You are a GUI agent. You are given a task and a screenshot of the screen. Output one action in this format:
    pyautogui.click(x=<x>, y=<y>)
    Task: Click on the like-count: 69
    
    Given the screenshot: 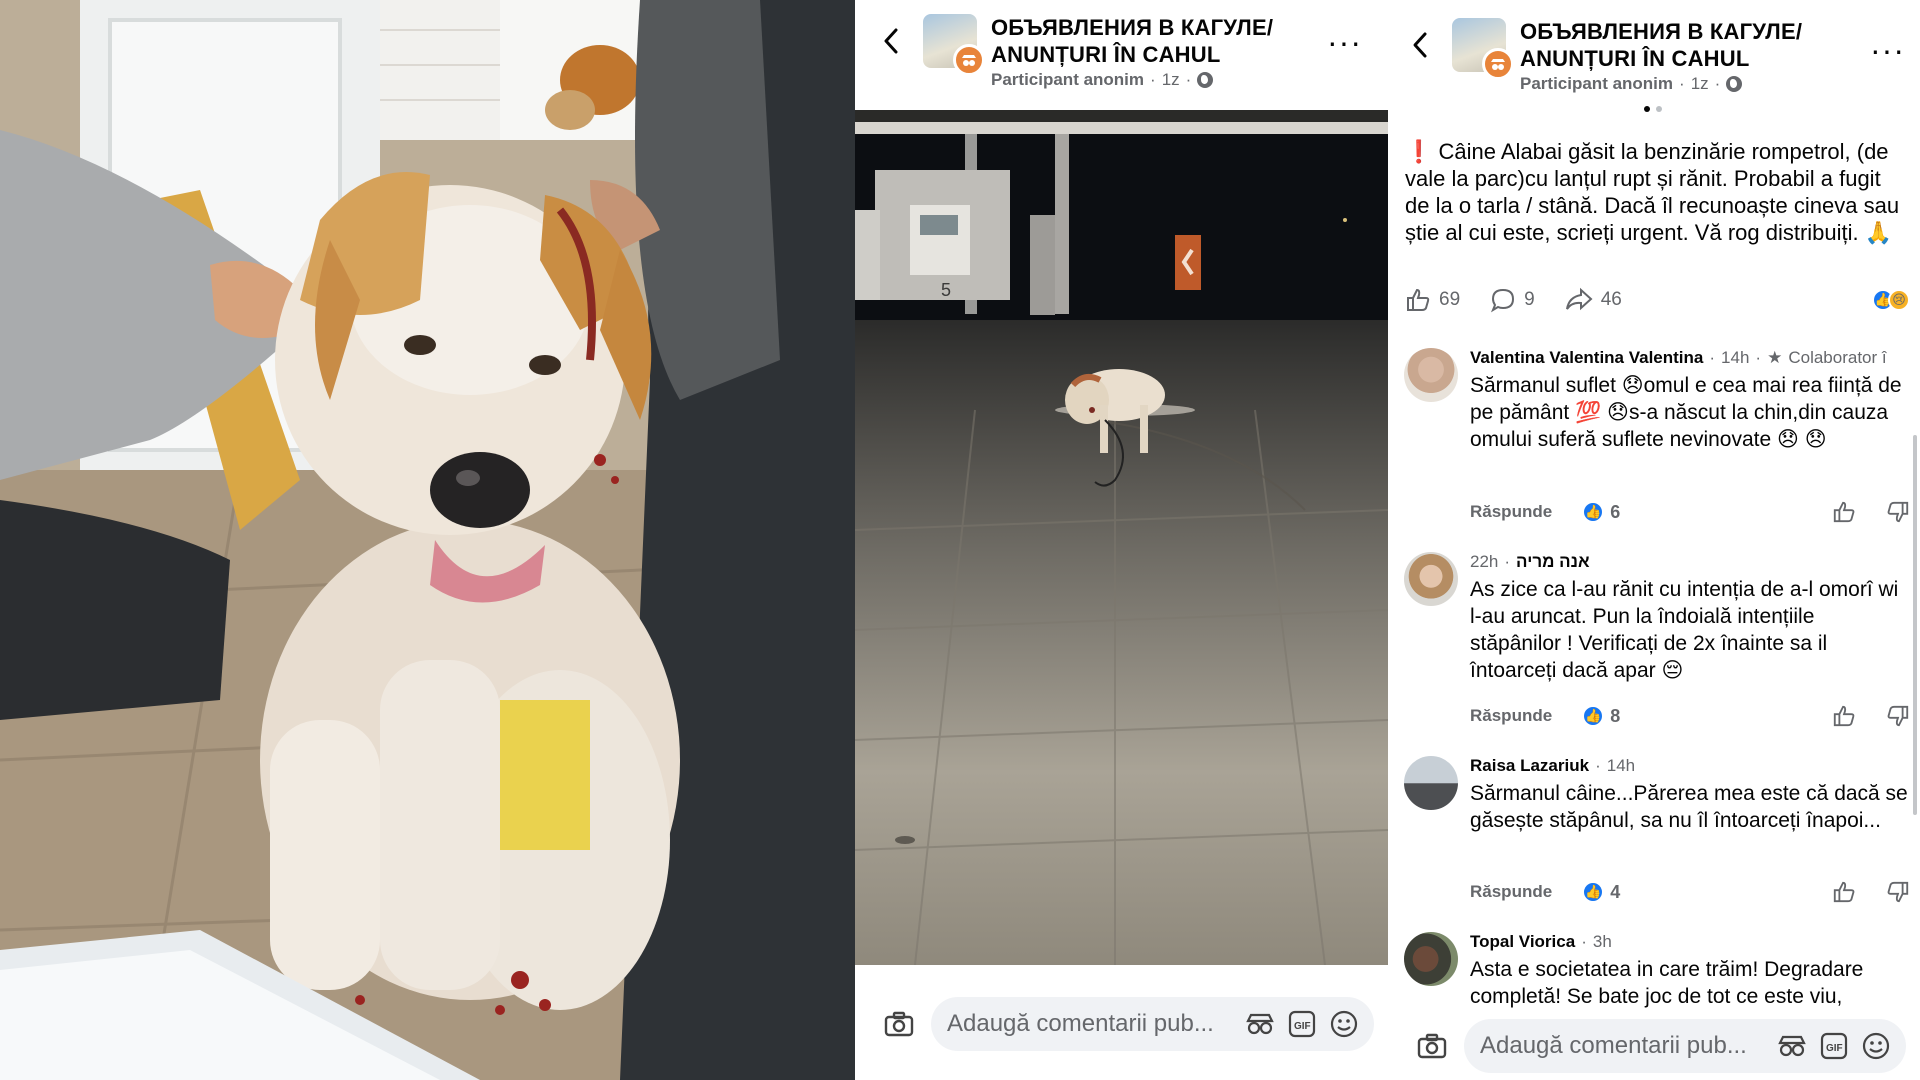 What is the action you would take?
    pyautogui.click(x=1432, y=300)
    